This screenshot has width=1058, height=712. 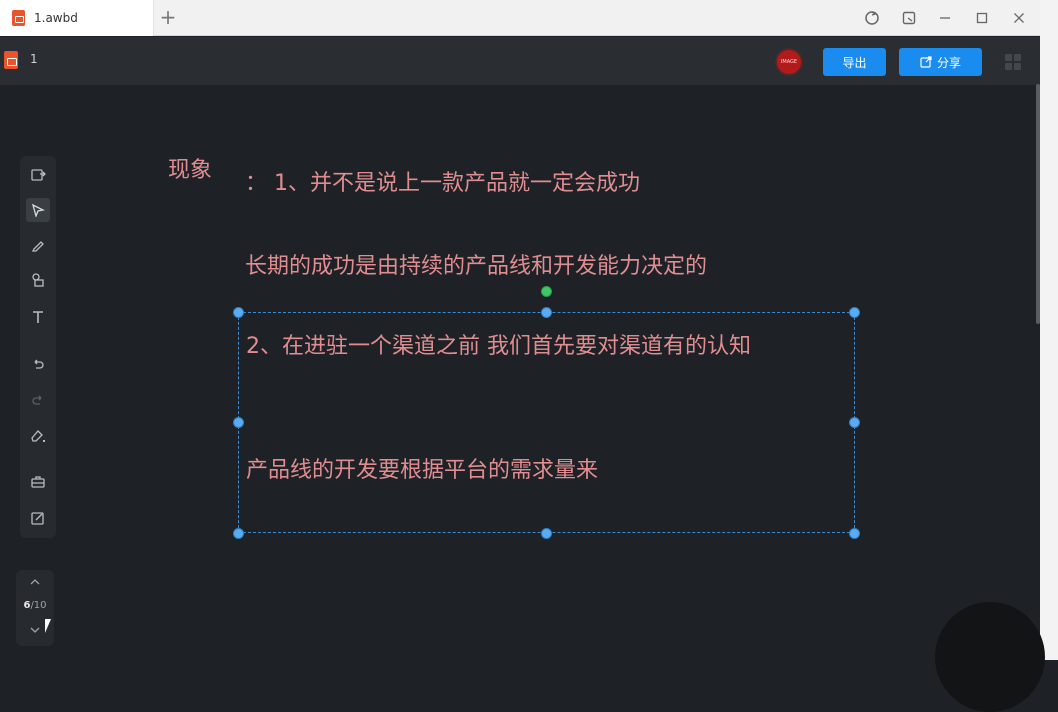 What do you see at coordinates (422, 468) in the screenshot?
I see `slide-line-4: 产品线的开发要根据平台的需求量来` at bounding box center [422, 468].